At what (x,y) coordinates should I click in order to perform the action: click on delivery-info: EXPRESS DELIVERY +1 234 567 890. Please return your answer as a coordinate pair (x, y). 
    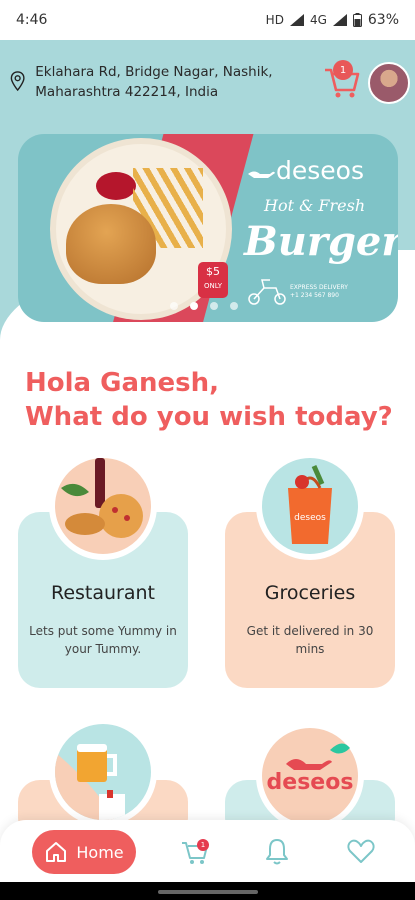
    Looking at the image, I should click on (319, 292).